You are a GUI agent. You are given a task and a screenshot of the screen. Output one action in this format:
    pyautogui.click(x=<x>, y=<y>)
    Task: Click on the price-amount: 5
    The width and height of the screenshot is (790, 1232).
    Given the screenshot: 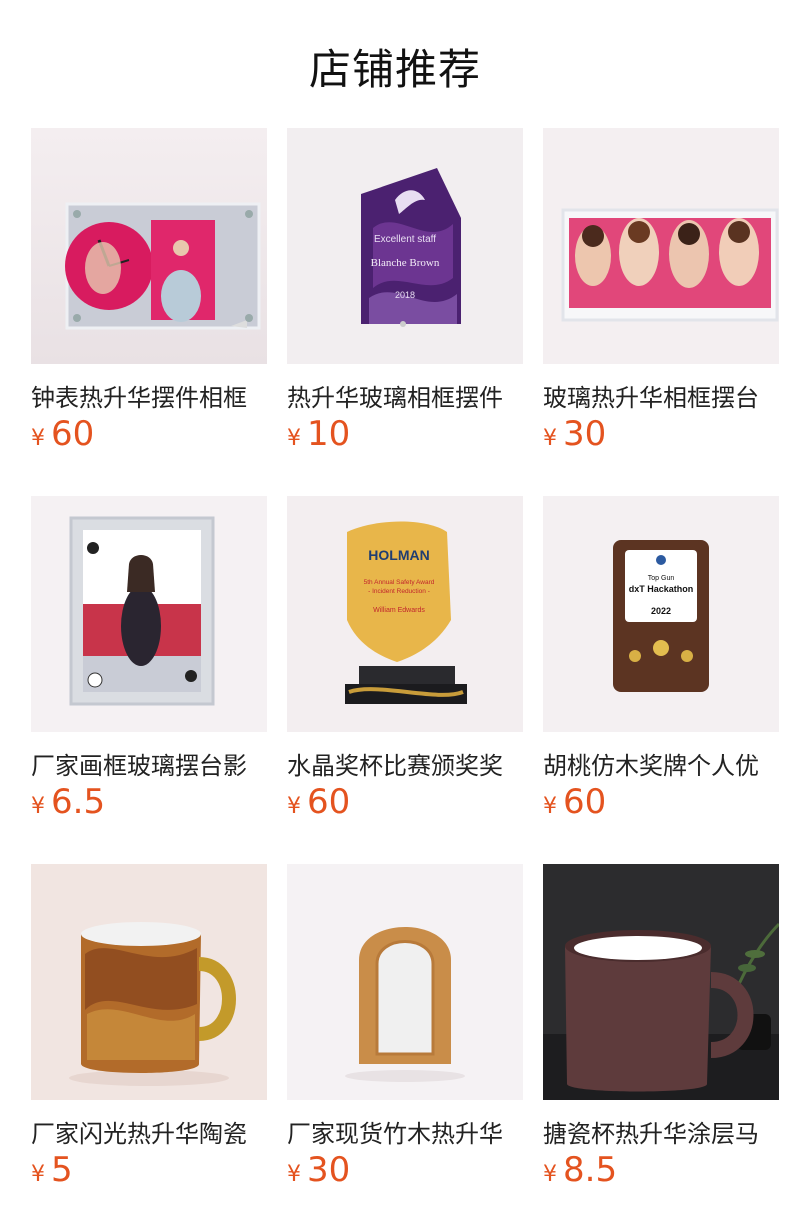 What is the action you would take?
    pyautogui.click(x=62, y=1170)
    